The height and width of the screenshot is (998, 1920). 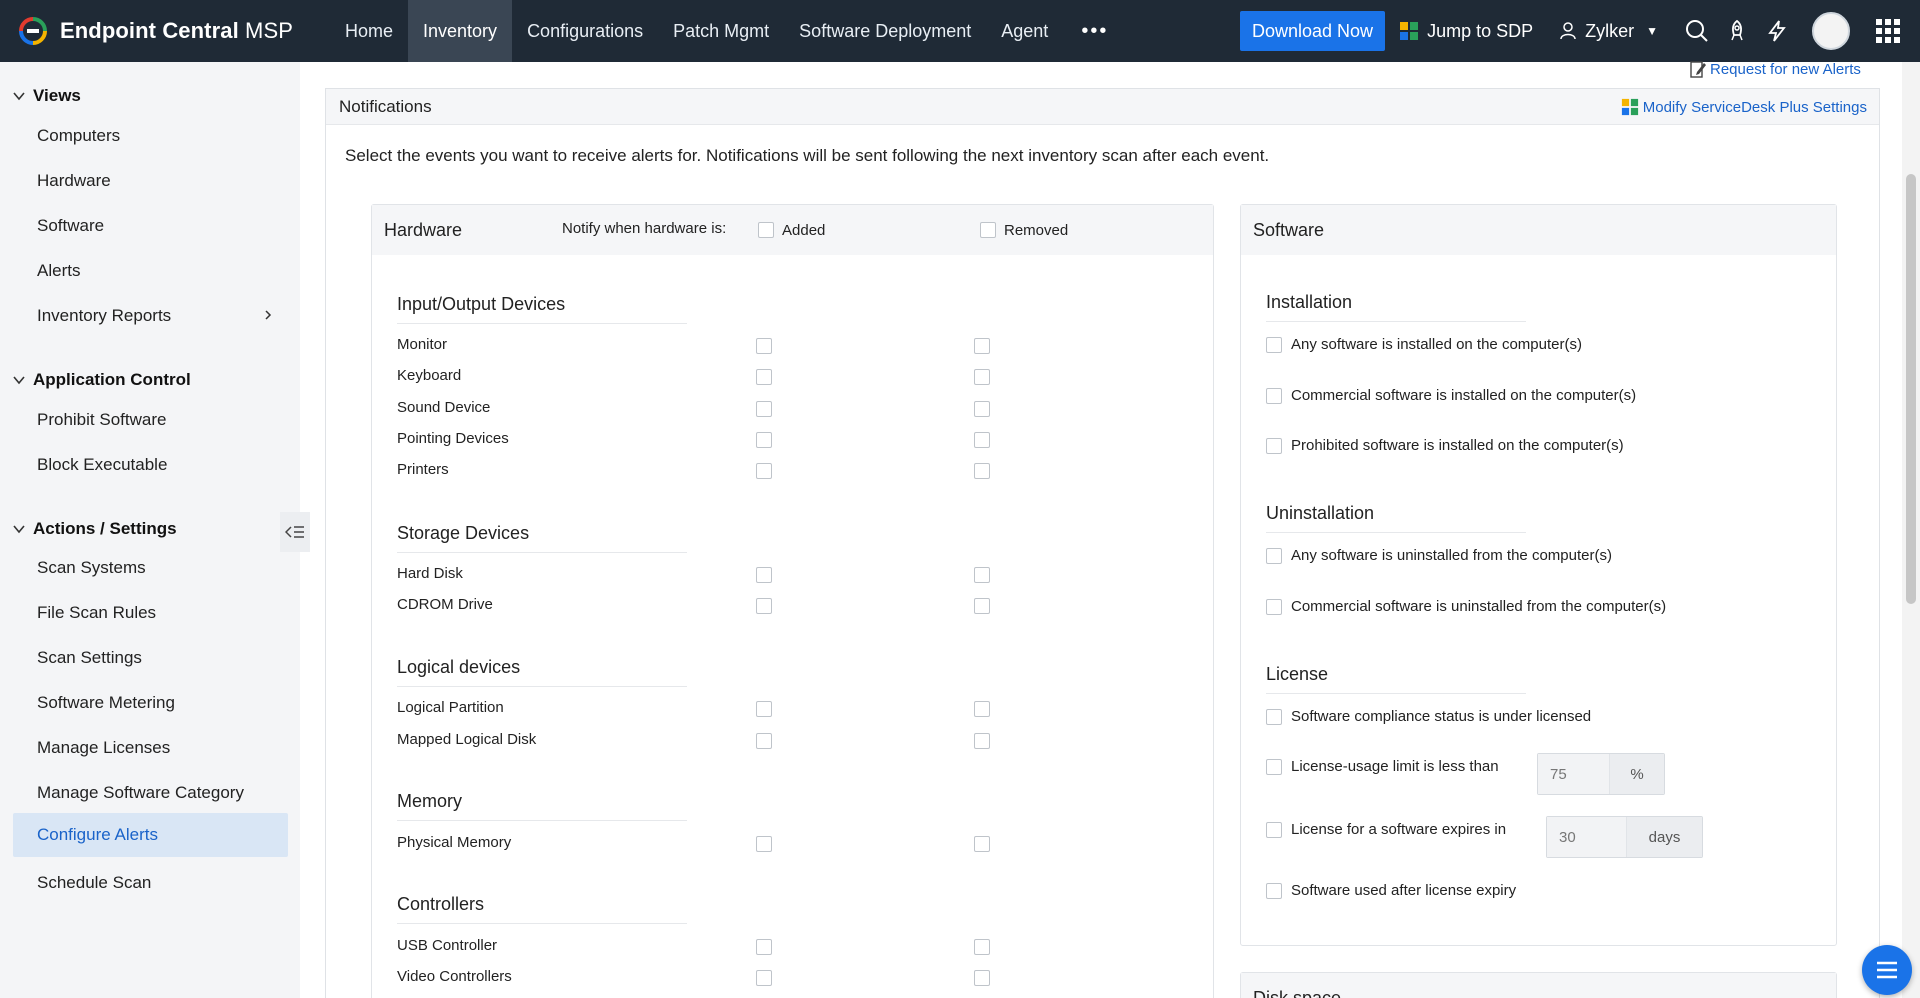 I want to click on printers-added-checkbox, so click(x=764, y=471).